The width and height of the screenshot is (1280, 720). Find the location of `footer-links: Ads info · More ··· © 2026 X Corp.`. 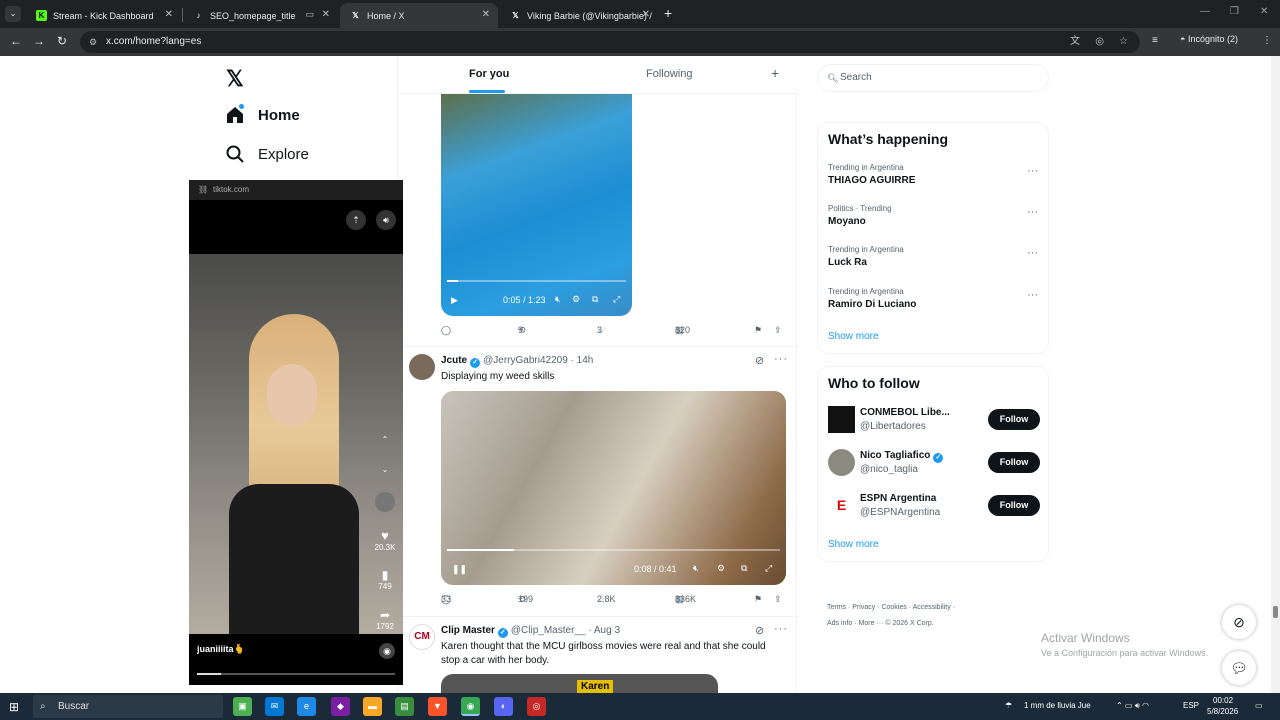

footer-links: Ads info · More ··· © 2026 X Corp. is located at coordinates (880, 623).